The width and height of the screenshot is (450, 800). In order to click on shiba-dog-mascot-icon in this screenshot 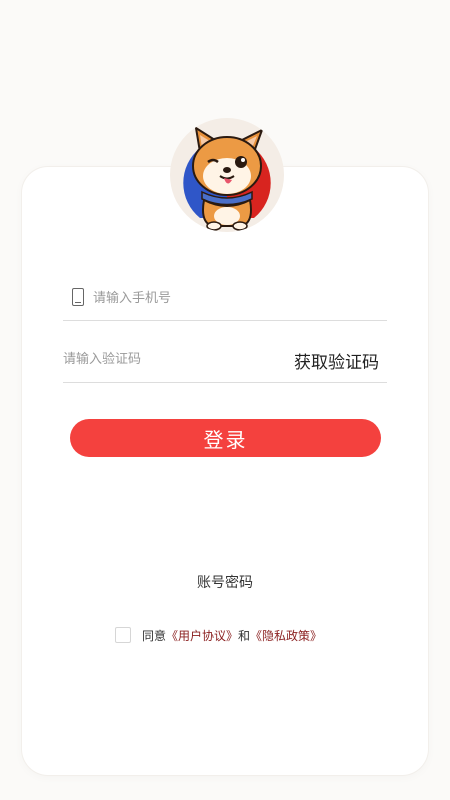, I will do `click(227, 178)`.